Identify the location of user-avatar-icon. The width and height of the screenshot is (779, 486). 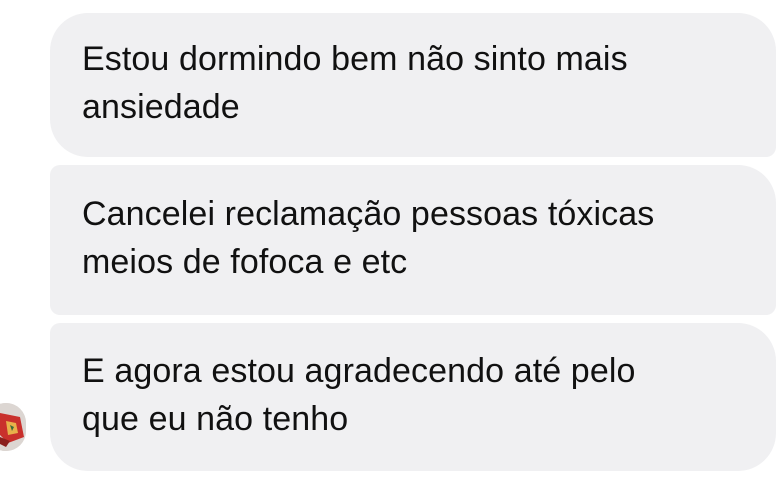
(13, 427).